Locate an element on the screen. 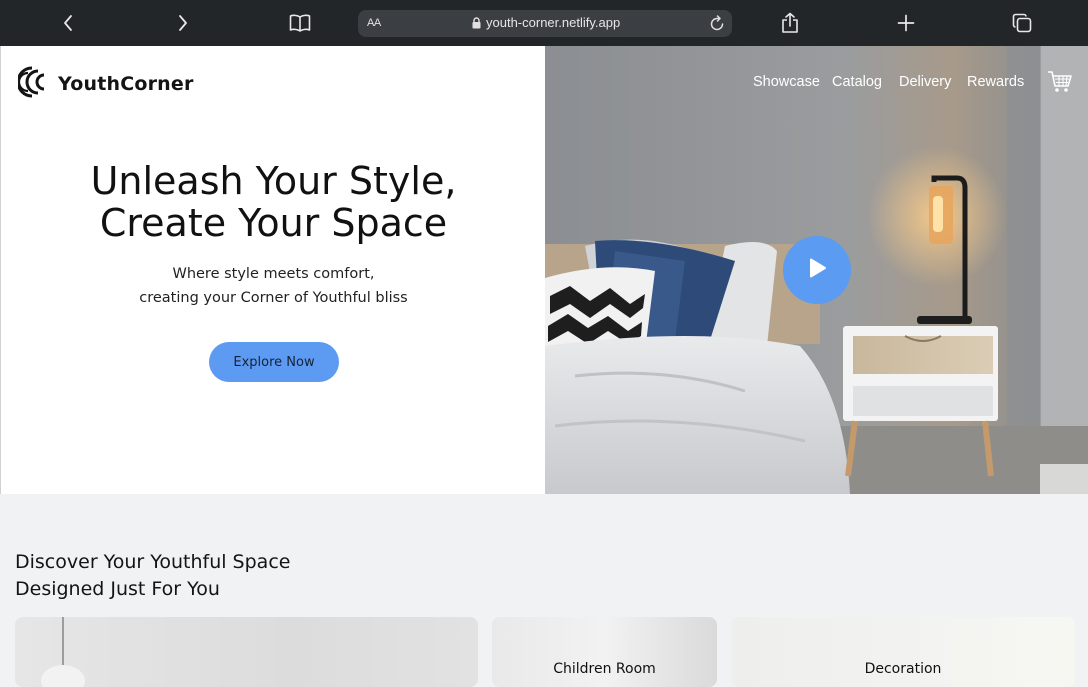 The width and height of the screenshot is (1088, 687). pendant-lamp-image is located at coordinates (63, 652).